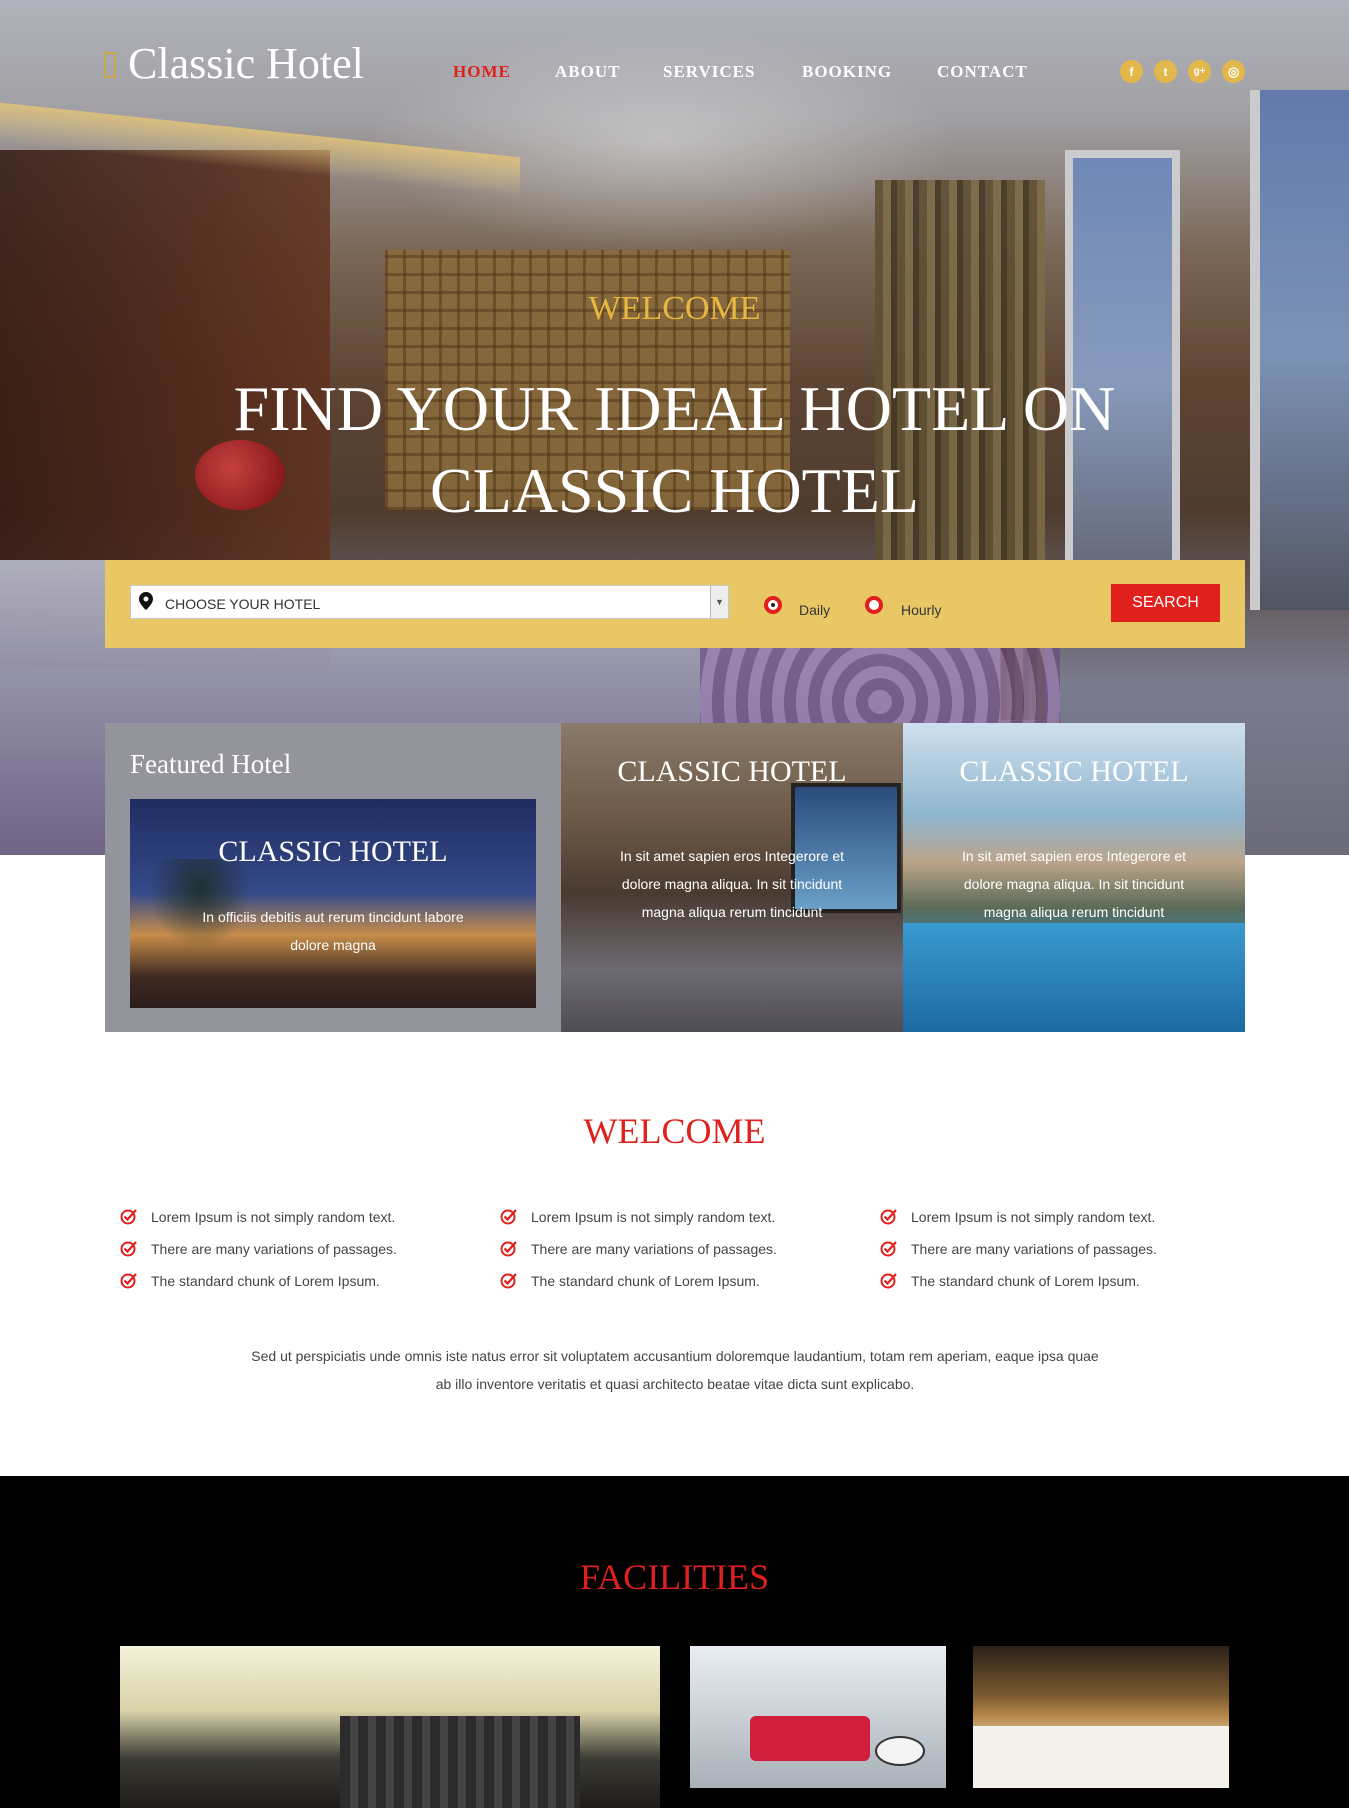 The height and width of the screenshot is (1808, 1349). What do you see at coordinates (847, 72) in the screenshot?
I see `nav-booking: BOOKING` at bounding box center [847, 72].